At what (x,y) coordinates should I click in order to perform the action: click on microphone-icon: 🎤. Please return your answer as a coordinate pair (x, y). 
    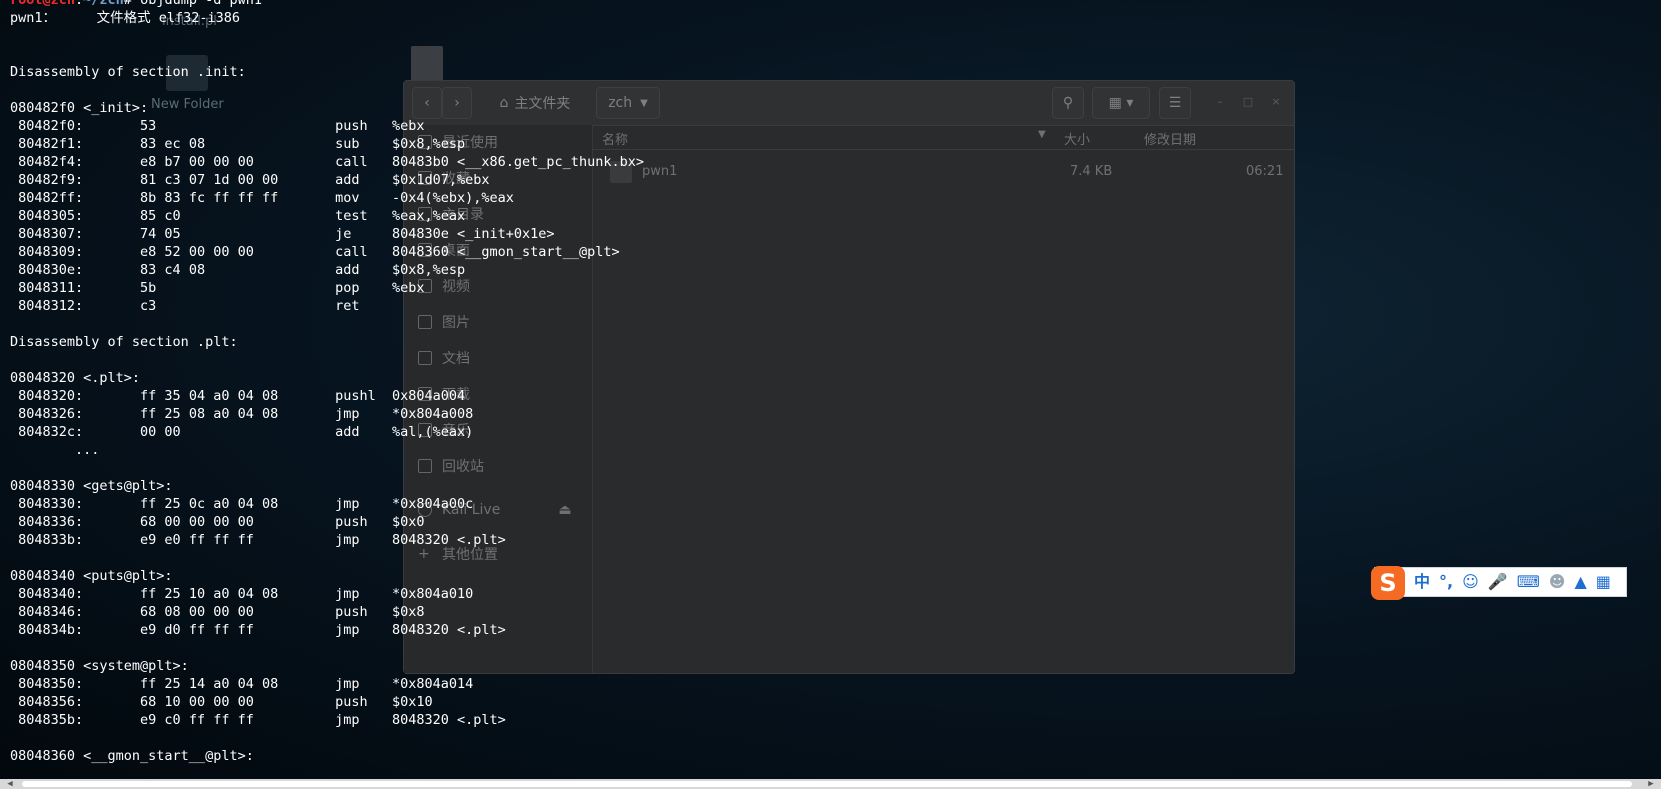
    Looking at the image, I should click on (1498, 582).